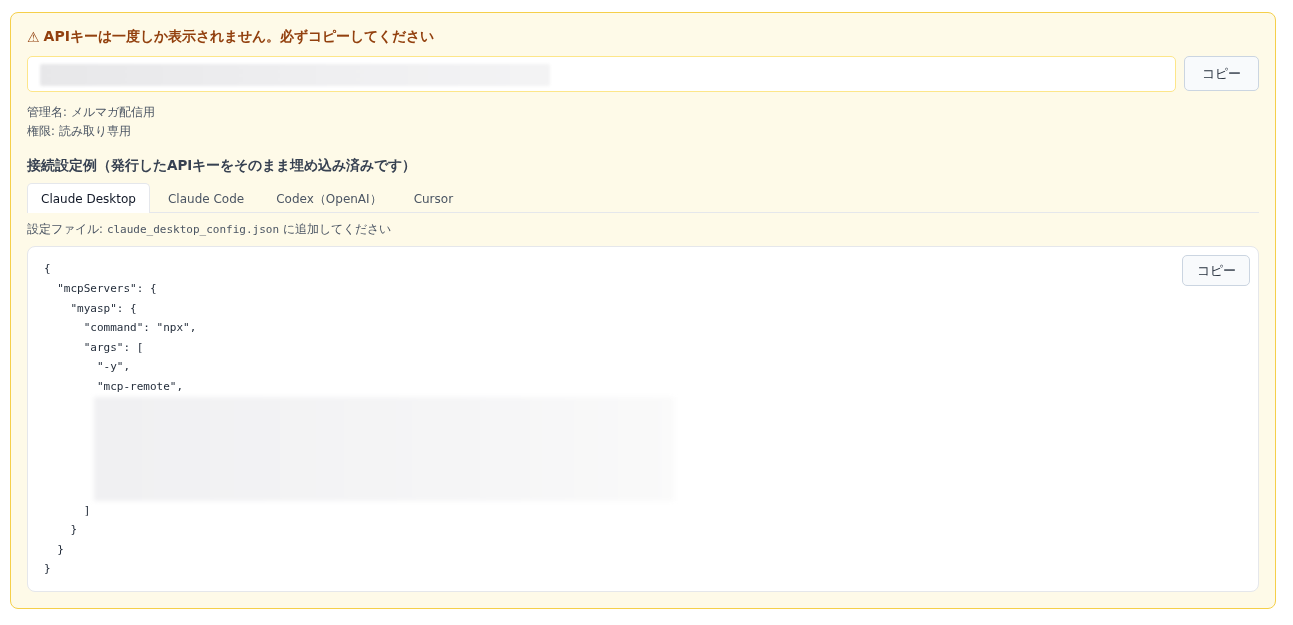 The image size is (1293, 625). Describe the element at coordinates (238, 36) in the screenshot. I see `warning-text: APIキーは一度しか表示されません。必ずコピーしてください` at that location.